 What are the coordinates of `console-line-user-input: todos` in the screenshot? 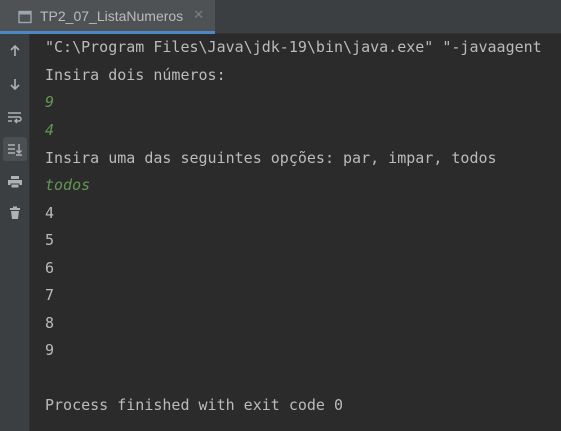 It's located at (68, 185).